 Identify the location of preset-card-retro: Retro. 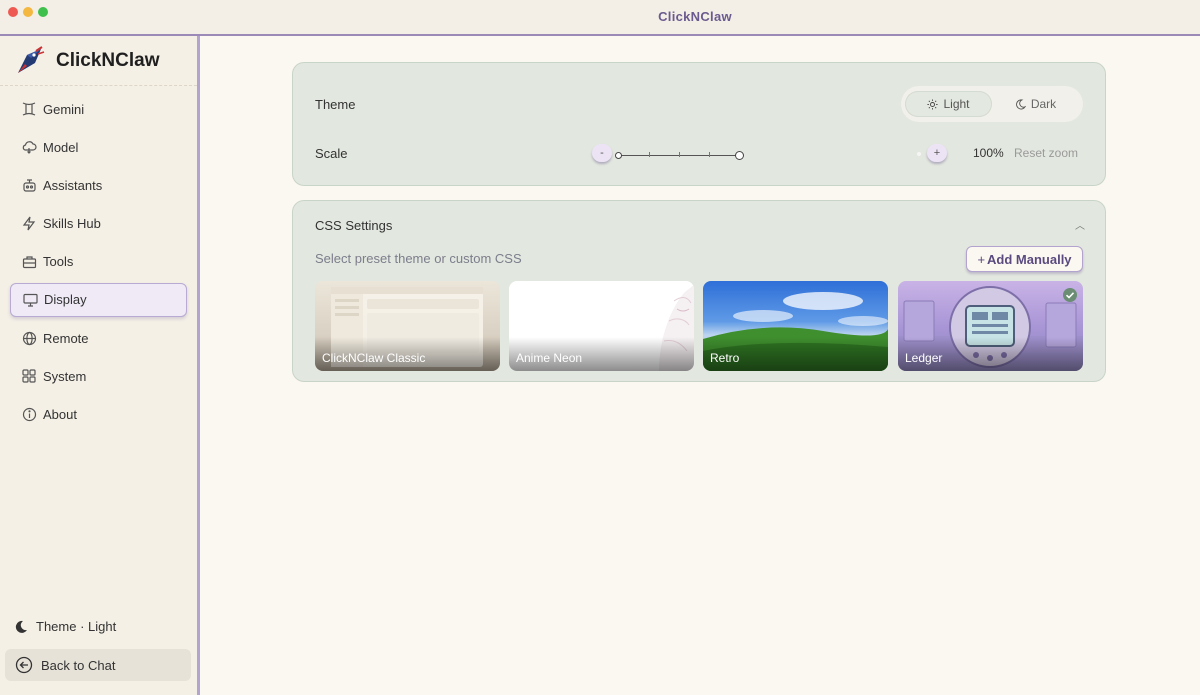
(795, 326).